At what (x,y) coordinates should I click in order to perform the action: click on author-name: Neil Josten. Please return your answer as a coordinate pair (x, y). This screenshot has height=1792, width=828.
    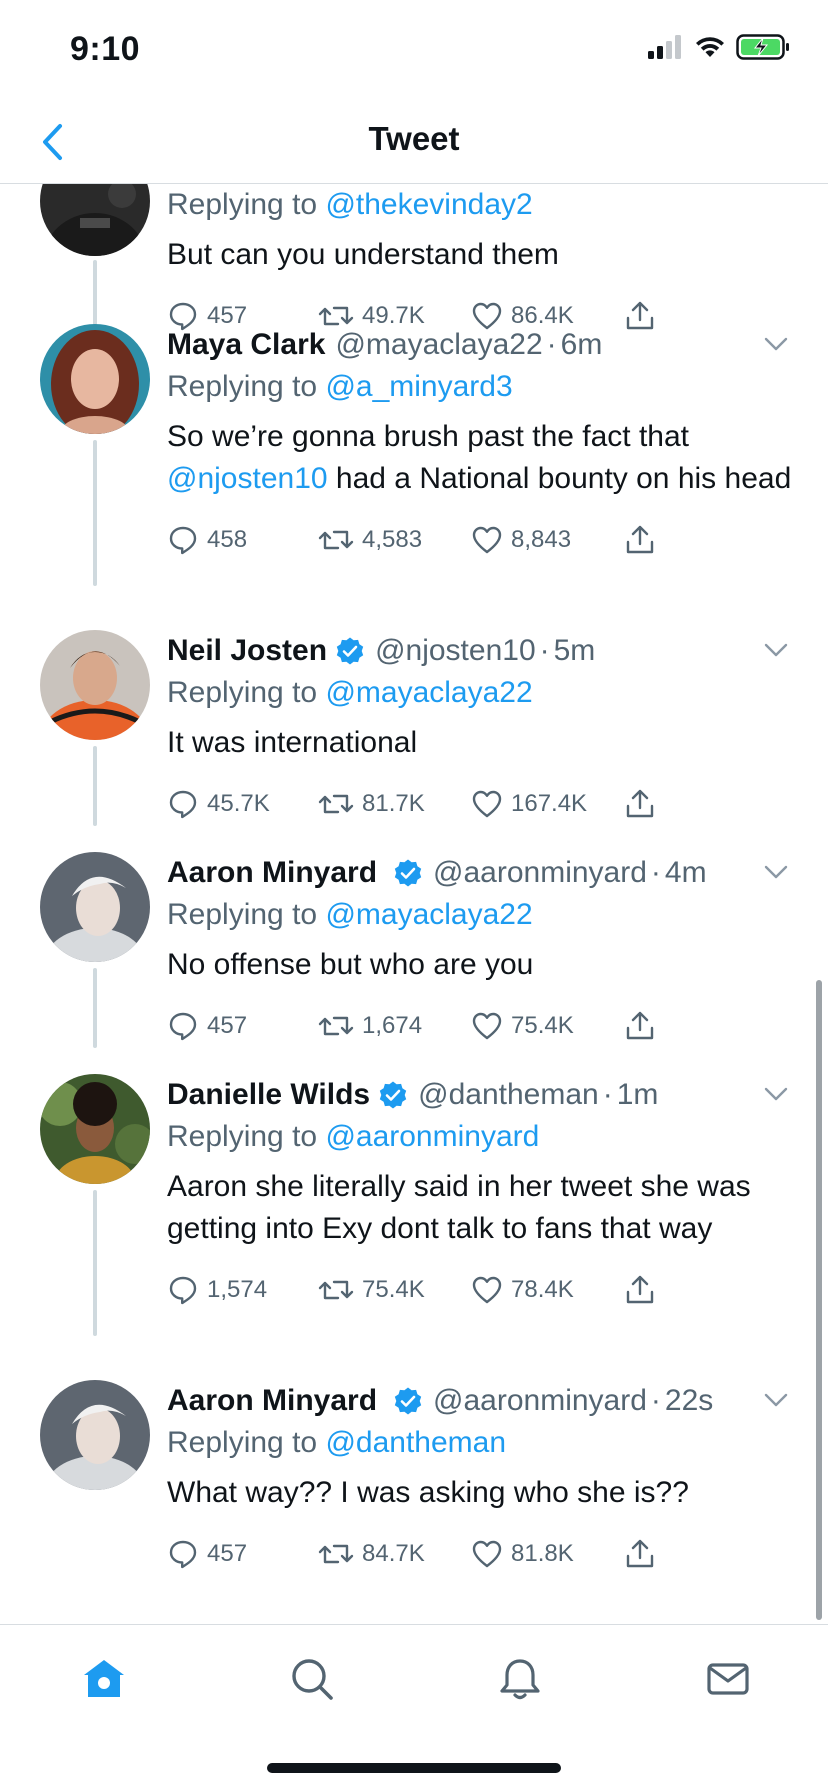
    Looking at the image, I should click on (247, 651).